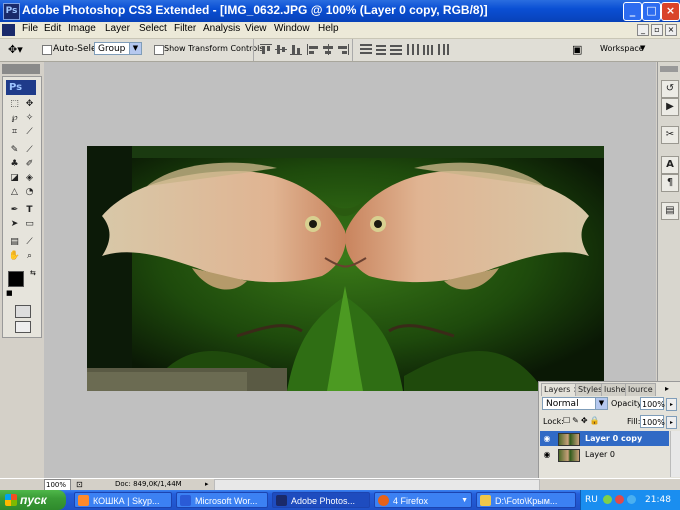  What do you see at coordinates (29, 210) in the screenshot?
I see `type-tool-icon: T` at bounding box center [29, 210].